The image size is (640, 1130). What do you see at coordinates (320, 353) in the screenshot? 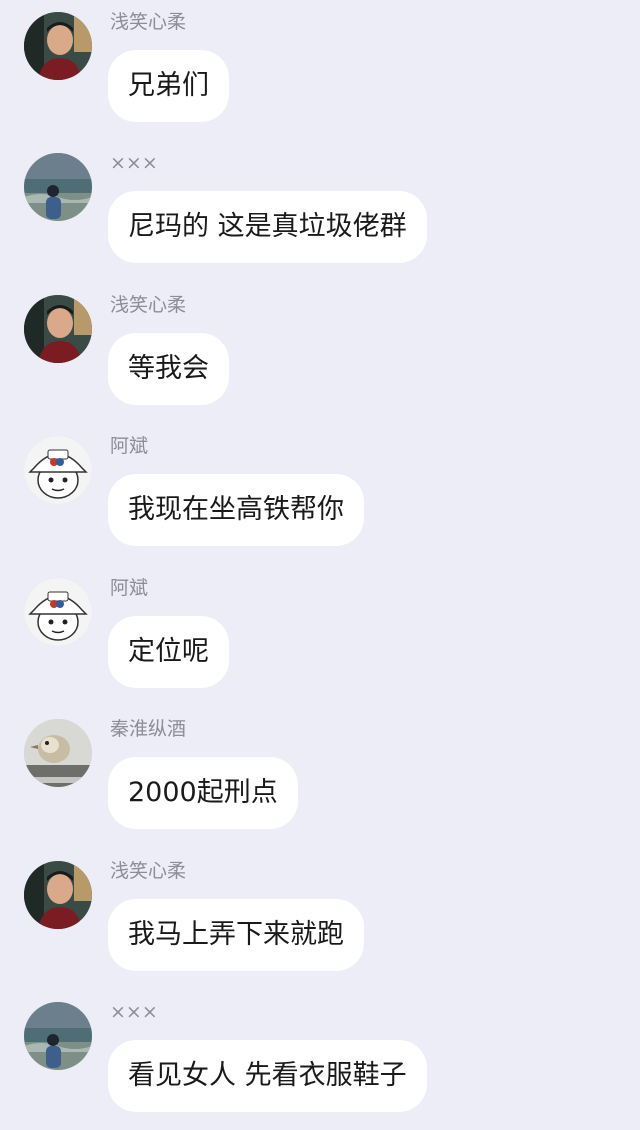
I see `chat-message: 浅笑心柔 等我会` at bounding box center [320, 353].